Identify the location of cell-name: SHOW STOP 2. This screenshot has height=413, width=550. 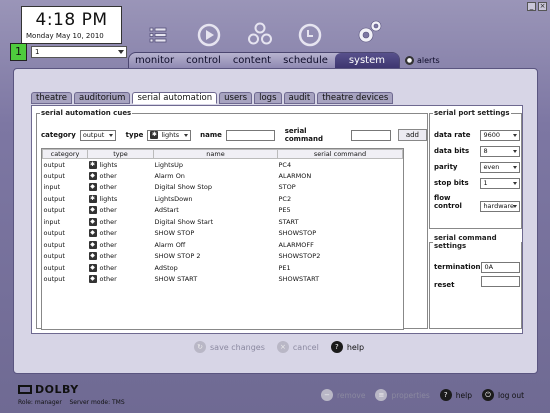
(177, 256).